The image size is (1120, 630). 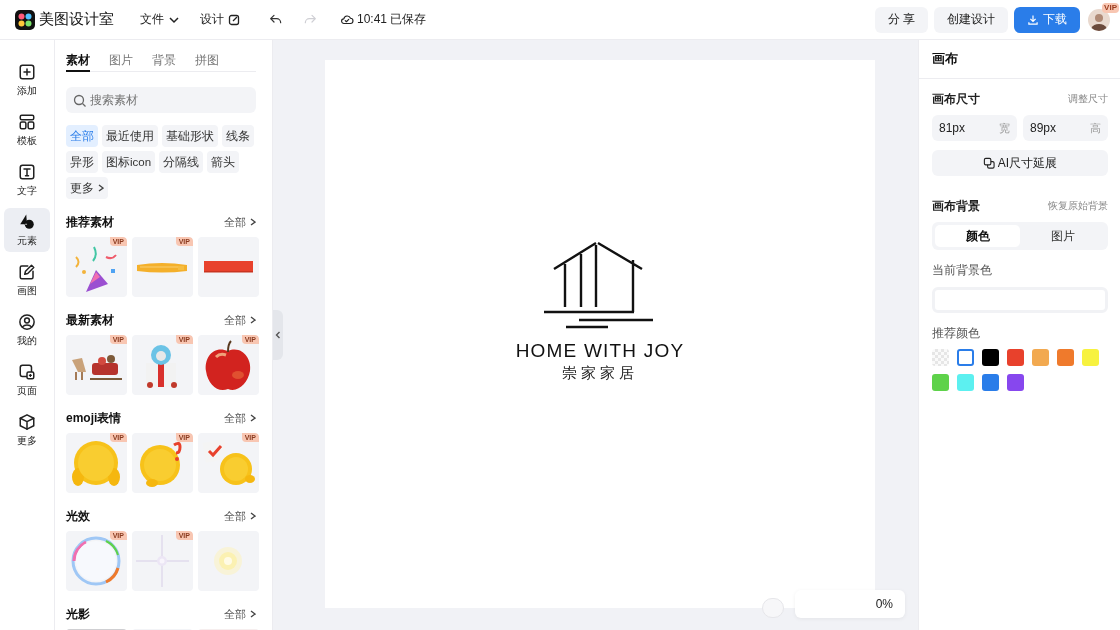 What do you see at coordinates (121, 61) in the screenshot?
I see `panel-tab: 图片` at bounding box center [121, 61].